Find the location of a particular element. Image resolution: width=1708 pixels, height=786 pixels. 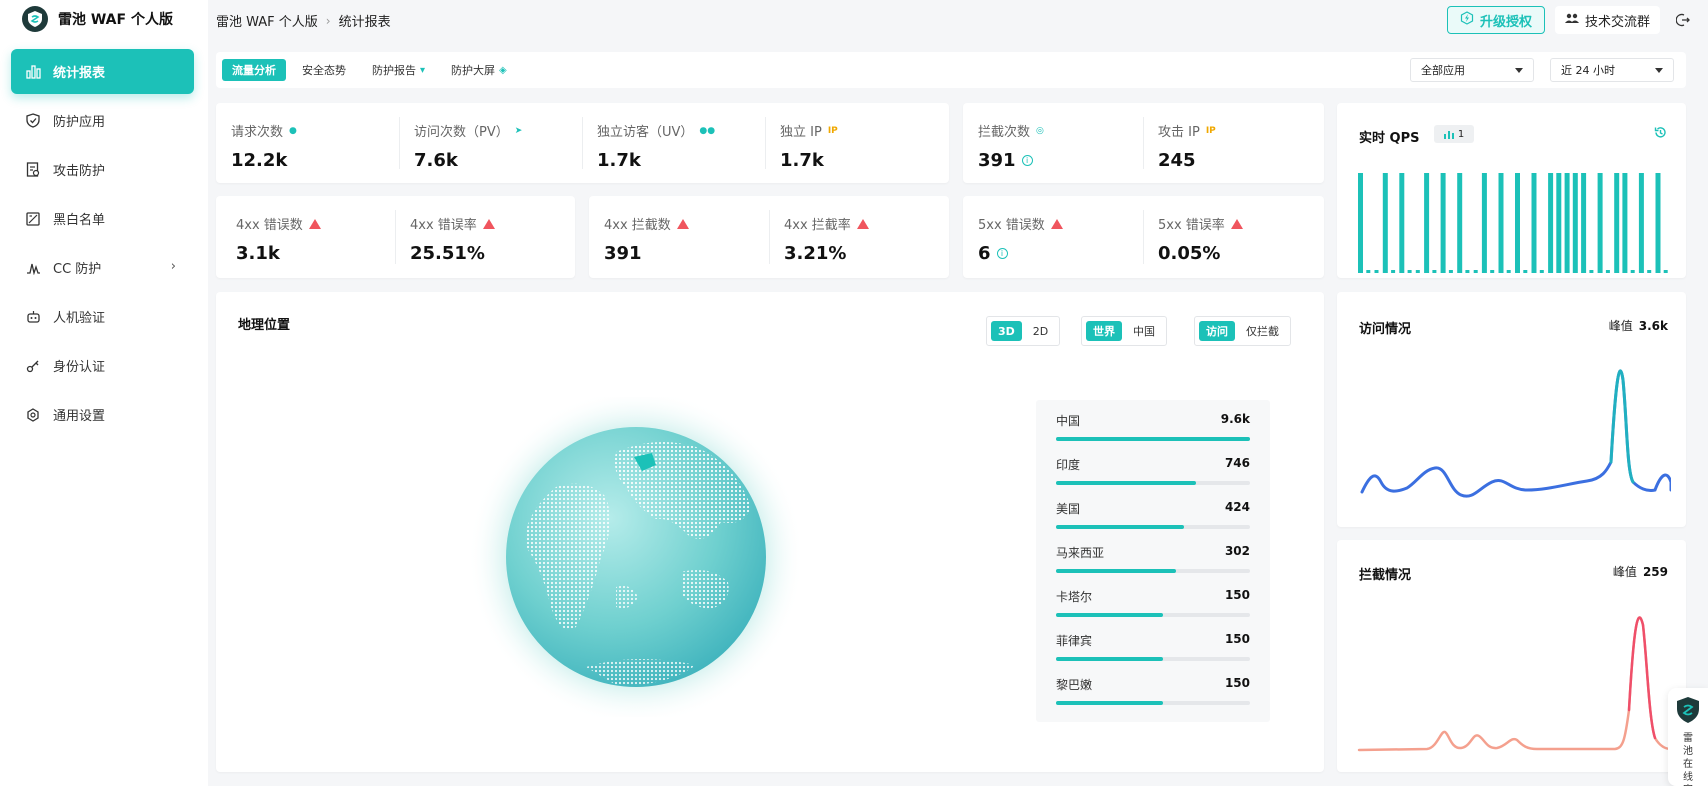

stat-label: 4xx 错误数 is located at coordinates (269, 225).